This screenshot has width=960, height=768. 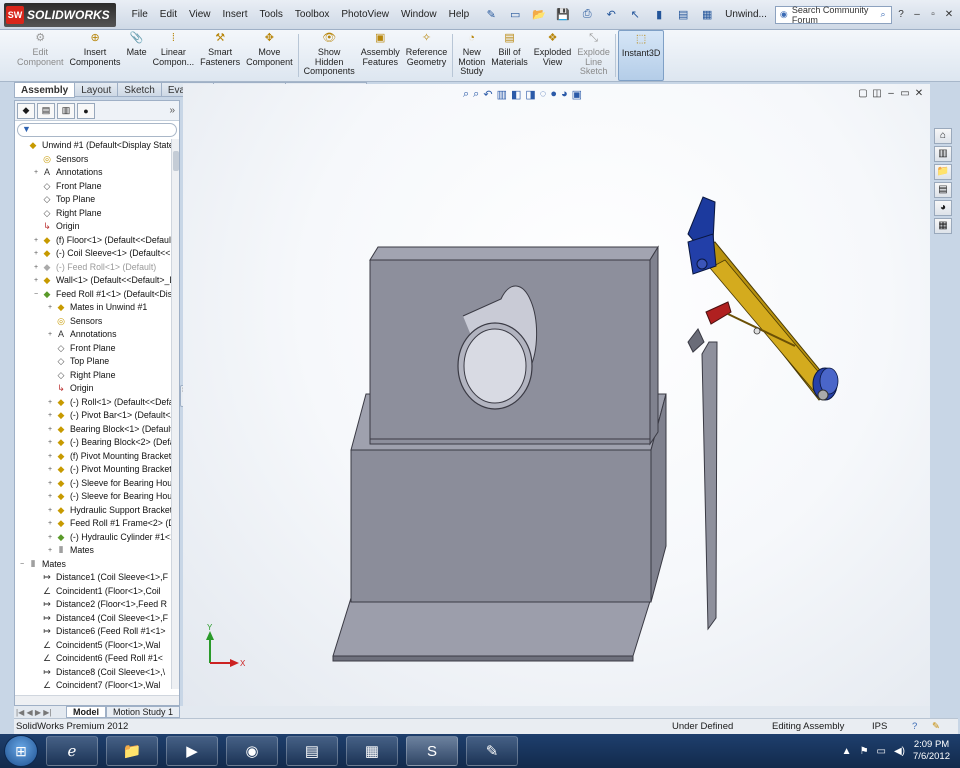 I want to click on appearances-icon: ◕, so click(x=943, y=208).